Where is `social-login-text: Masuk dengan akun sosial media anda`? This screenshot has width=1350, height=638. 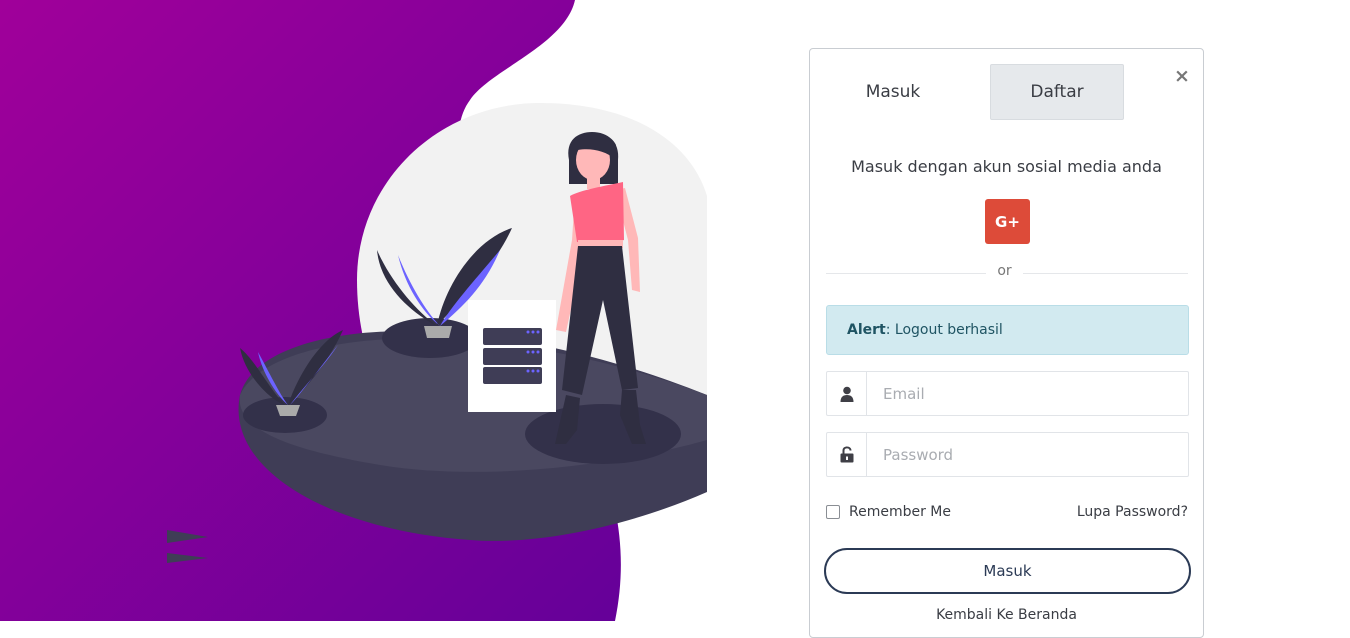
social-login-text: Masuk dengan akun sosial media anda is located at coordinates (1006, 166).